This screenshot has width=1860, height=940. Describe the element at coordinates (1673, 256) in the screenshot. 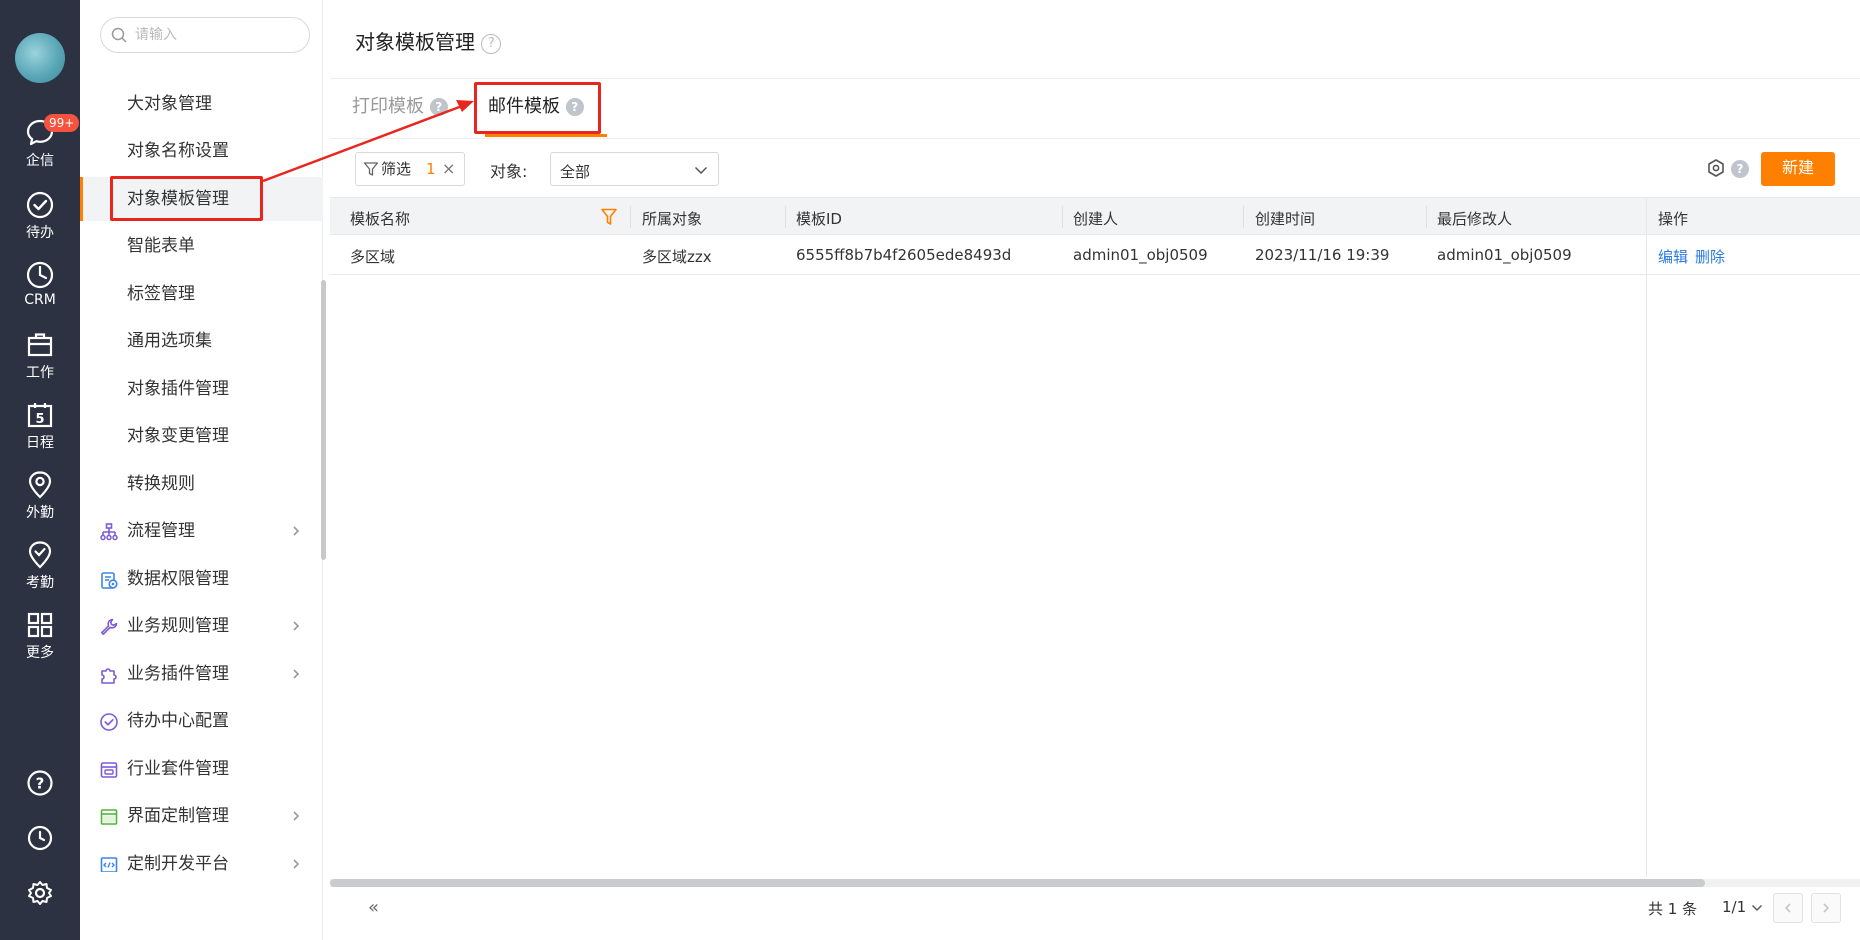

I see `edit-link: 编辑` at that location.